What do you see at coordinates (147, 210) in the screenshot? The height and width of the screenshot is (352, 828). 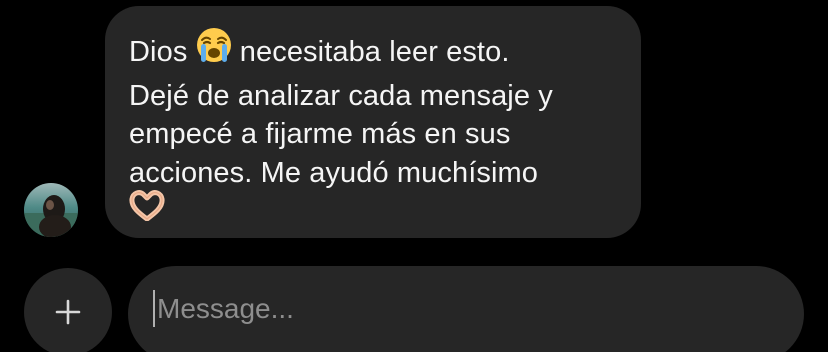 I see `heart-hands-emoji-icon` at bounding box center [147, 210].